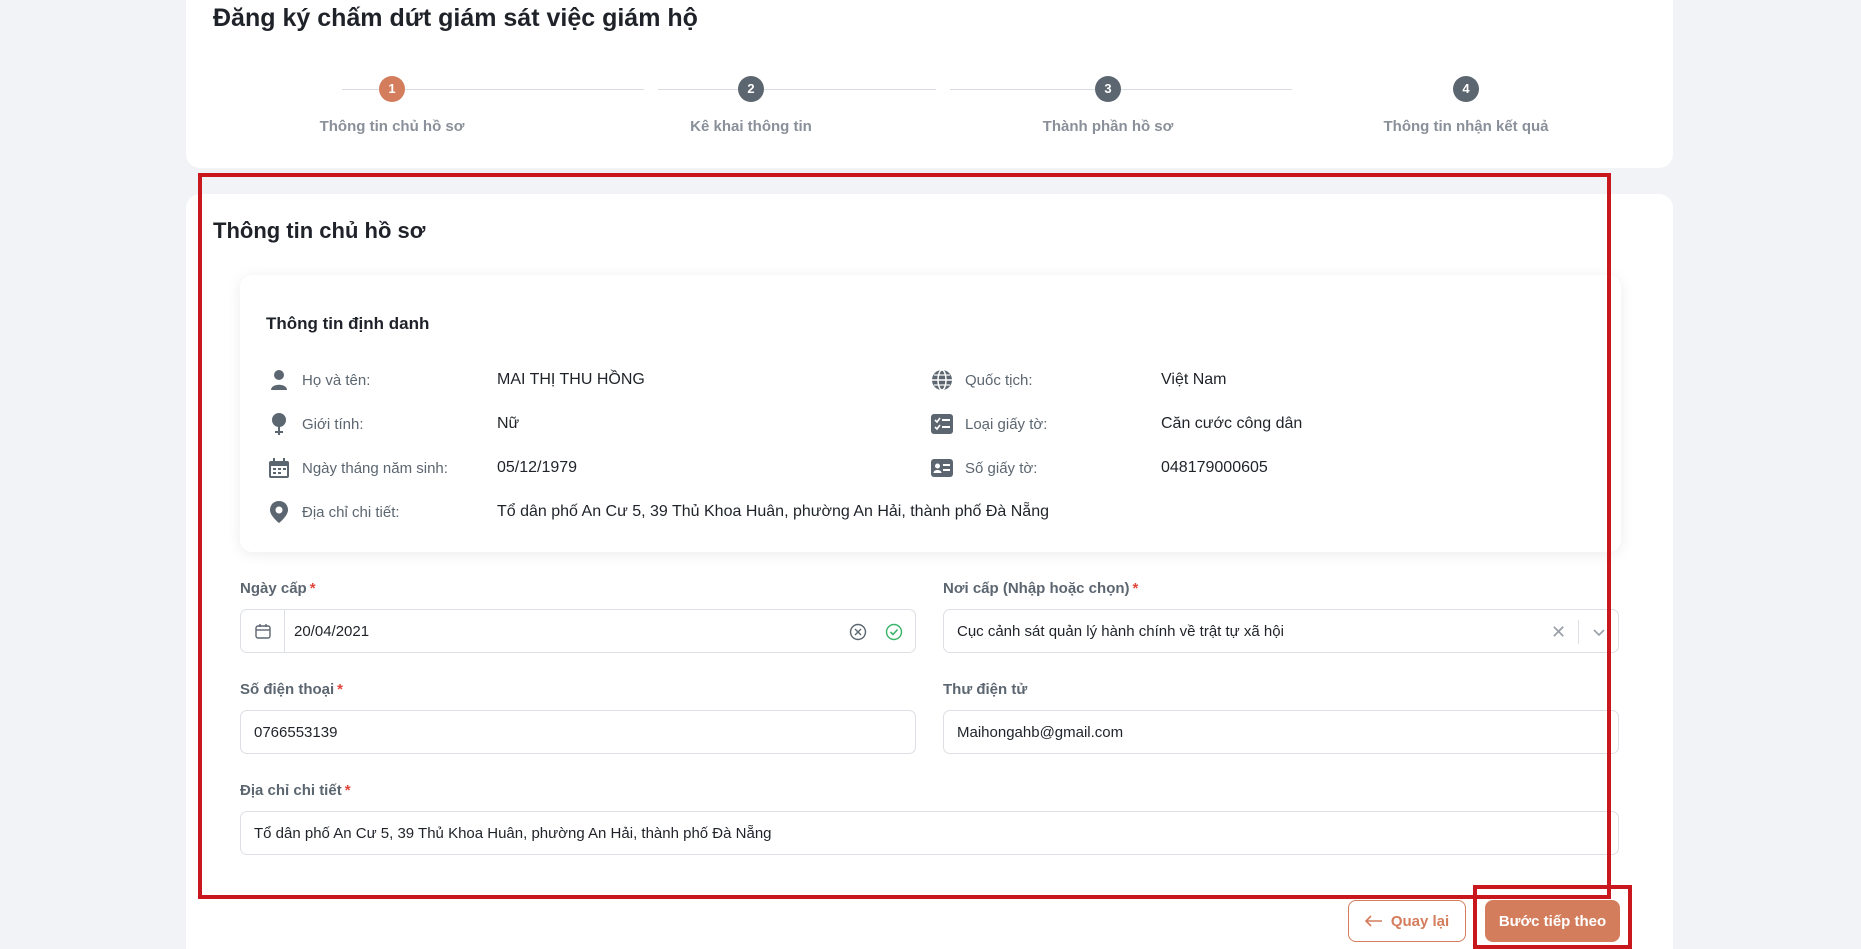 Image resolution: width=1861 pixels, height=949 pixels. What do you see at coordinates (1108, 126) in the screenshot?
I see `step-label: Thành phần hồ sơ` at bounding box center [1108, 126].